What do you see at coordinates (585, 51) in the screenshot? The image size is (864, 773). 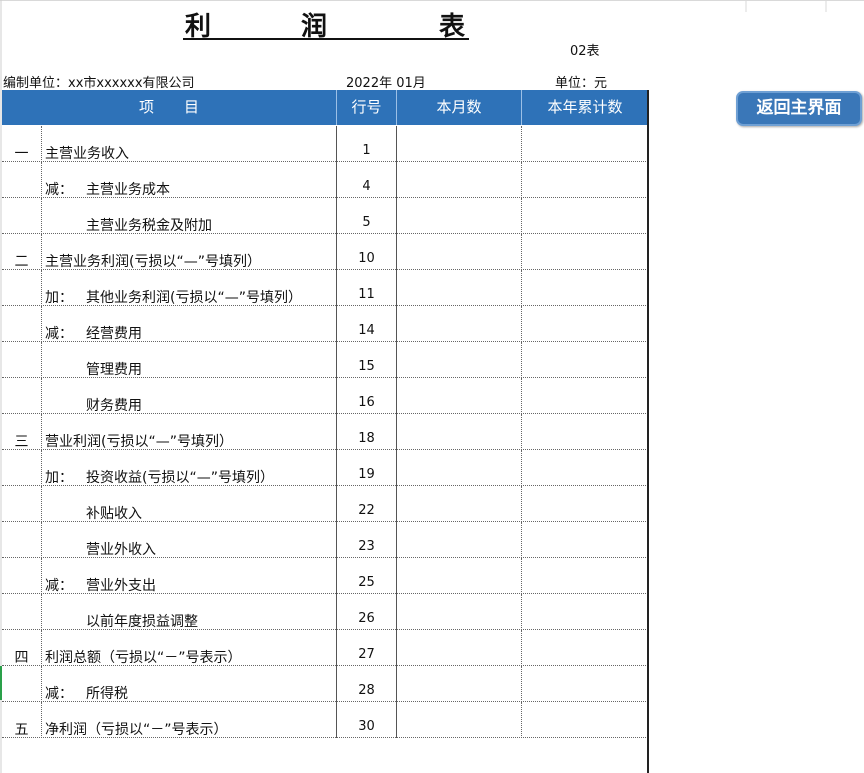 I see `form-number: 02表` at bounding box center [585, 51].